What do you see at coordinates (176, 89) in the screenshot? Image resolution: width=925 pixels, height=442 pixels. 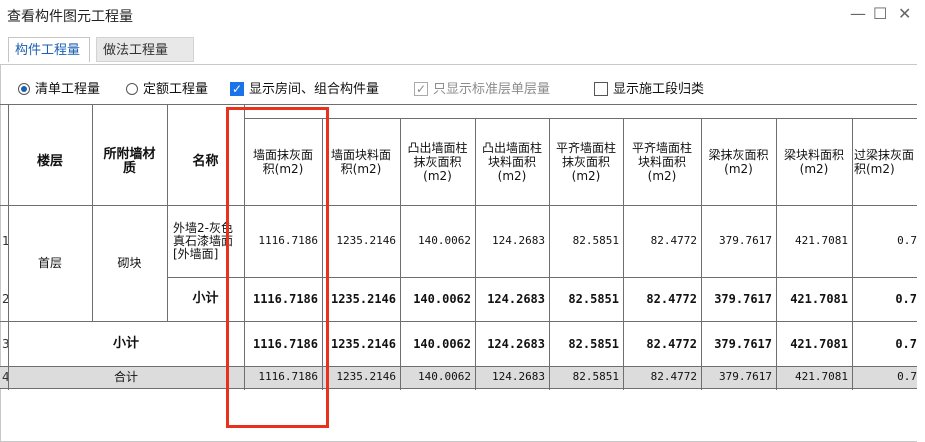 I see `radio-quota-label: 定额工程量` at bounding box center [176, 89].